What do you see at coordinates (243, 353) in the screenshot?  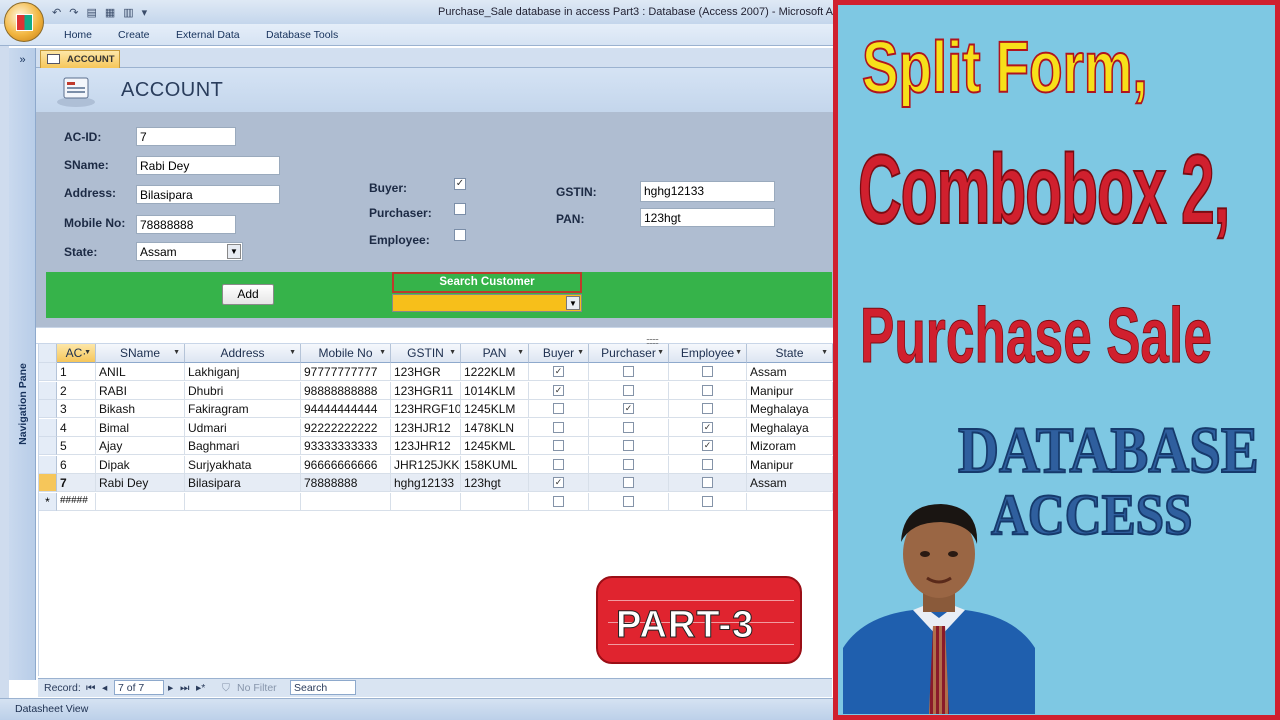 I see `column-header-address: Address ▼` at bounding box center [243, 353].